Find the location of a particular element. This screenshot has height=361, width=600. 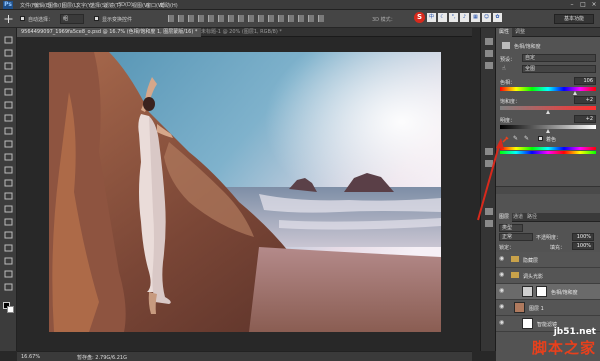

ime-skin-icon: ✿ is located at coordinates (497, 17).